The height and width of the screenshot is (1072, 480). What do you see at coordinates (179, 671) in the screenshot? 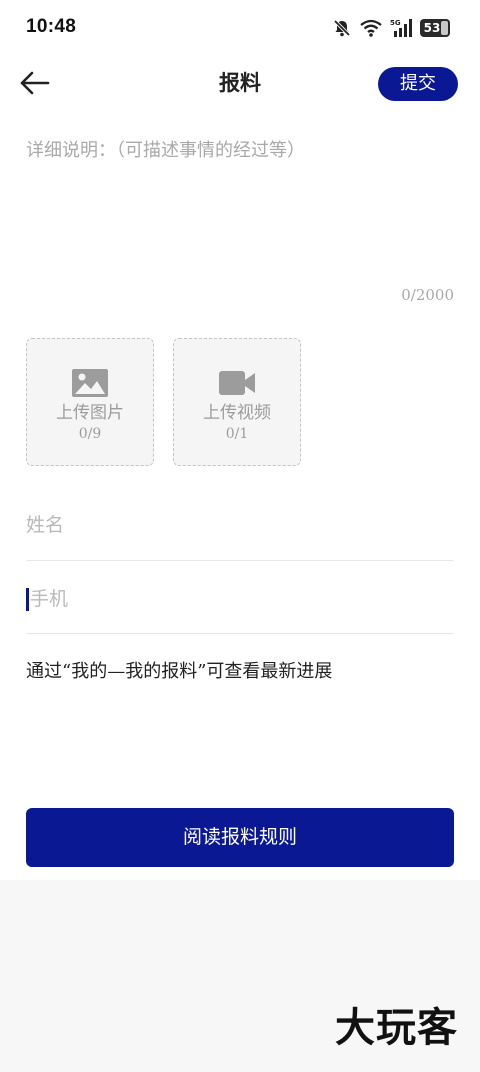
I see `progress-hint: 通过“我的—我的报料”可查看最新进展` at bounding box center [179, 671].